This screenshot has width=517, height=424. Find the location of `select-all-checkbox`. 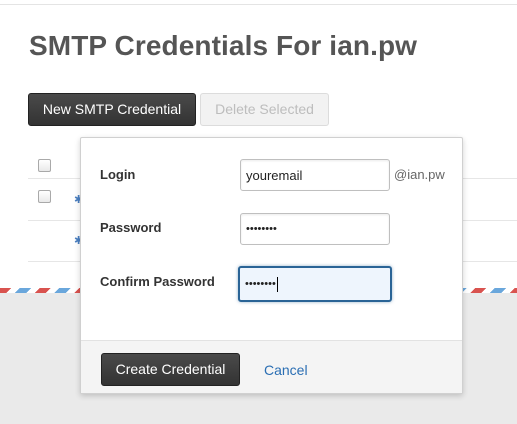

select-all-checkbox is located at coordinates (44, 165).